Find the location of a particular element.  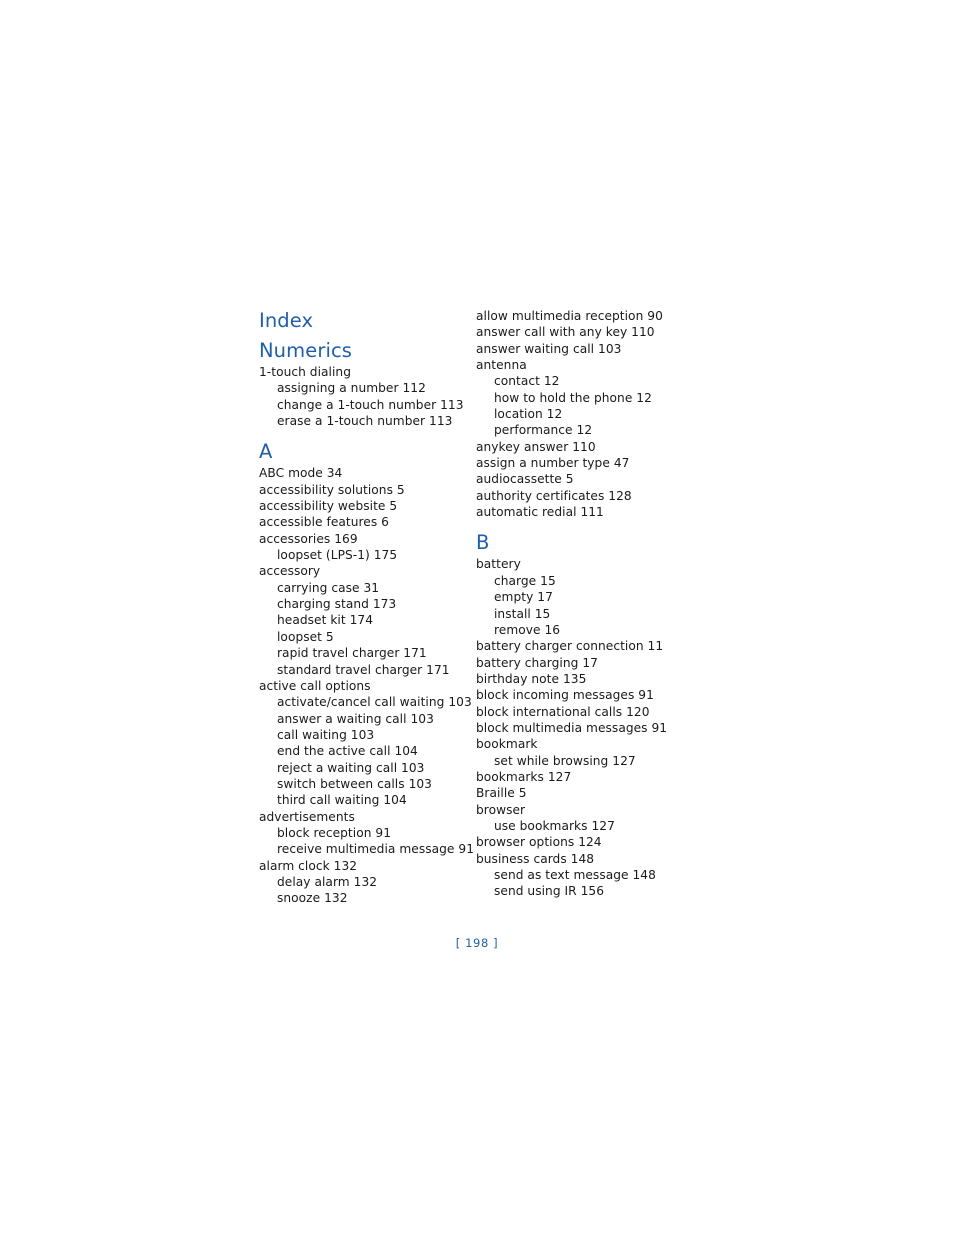

index-subentry: loopset (LPS-1) 175 is located at coordinates (364, 555).